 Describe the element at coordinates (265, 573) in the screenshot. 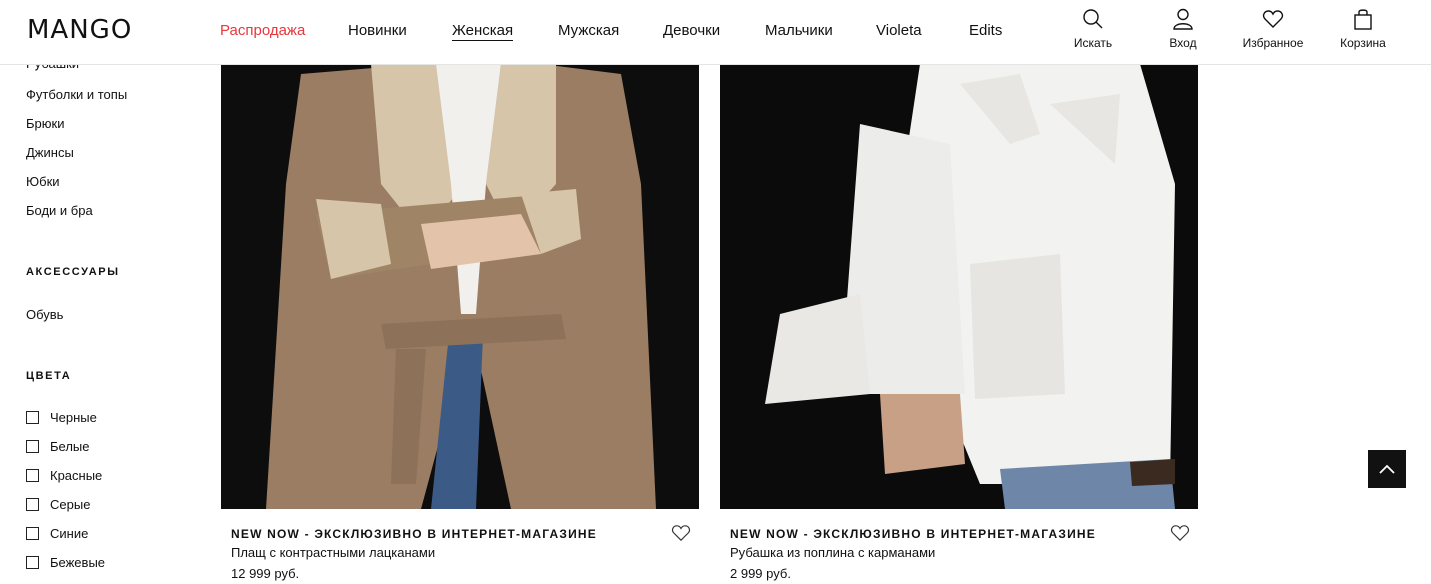

I see `product-price: 12 999 руб.` at that location.